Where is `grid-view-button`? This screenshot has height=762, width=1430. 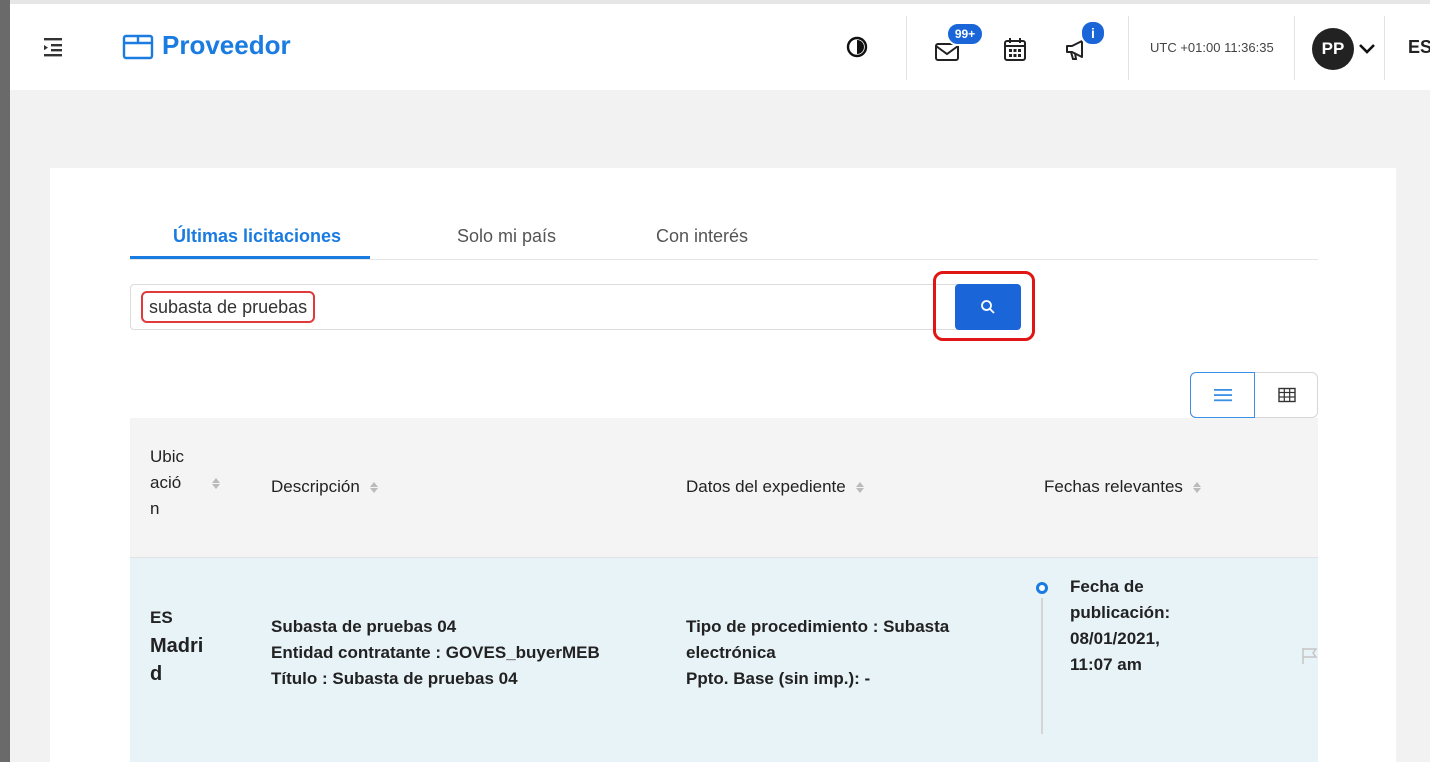
grid-view-button is located at coordinates (1286, 395).